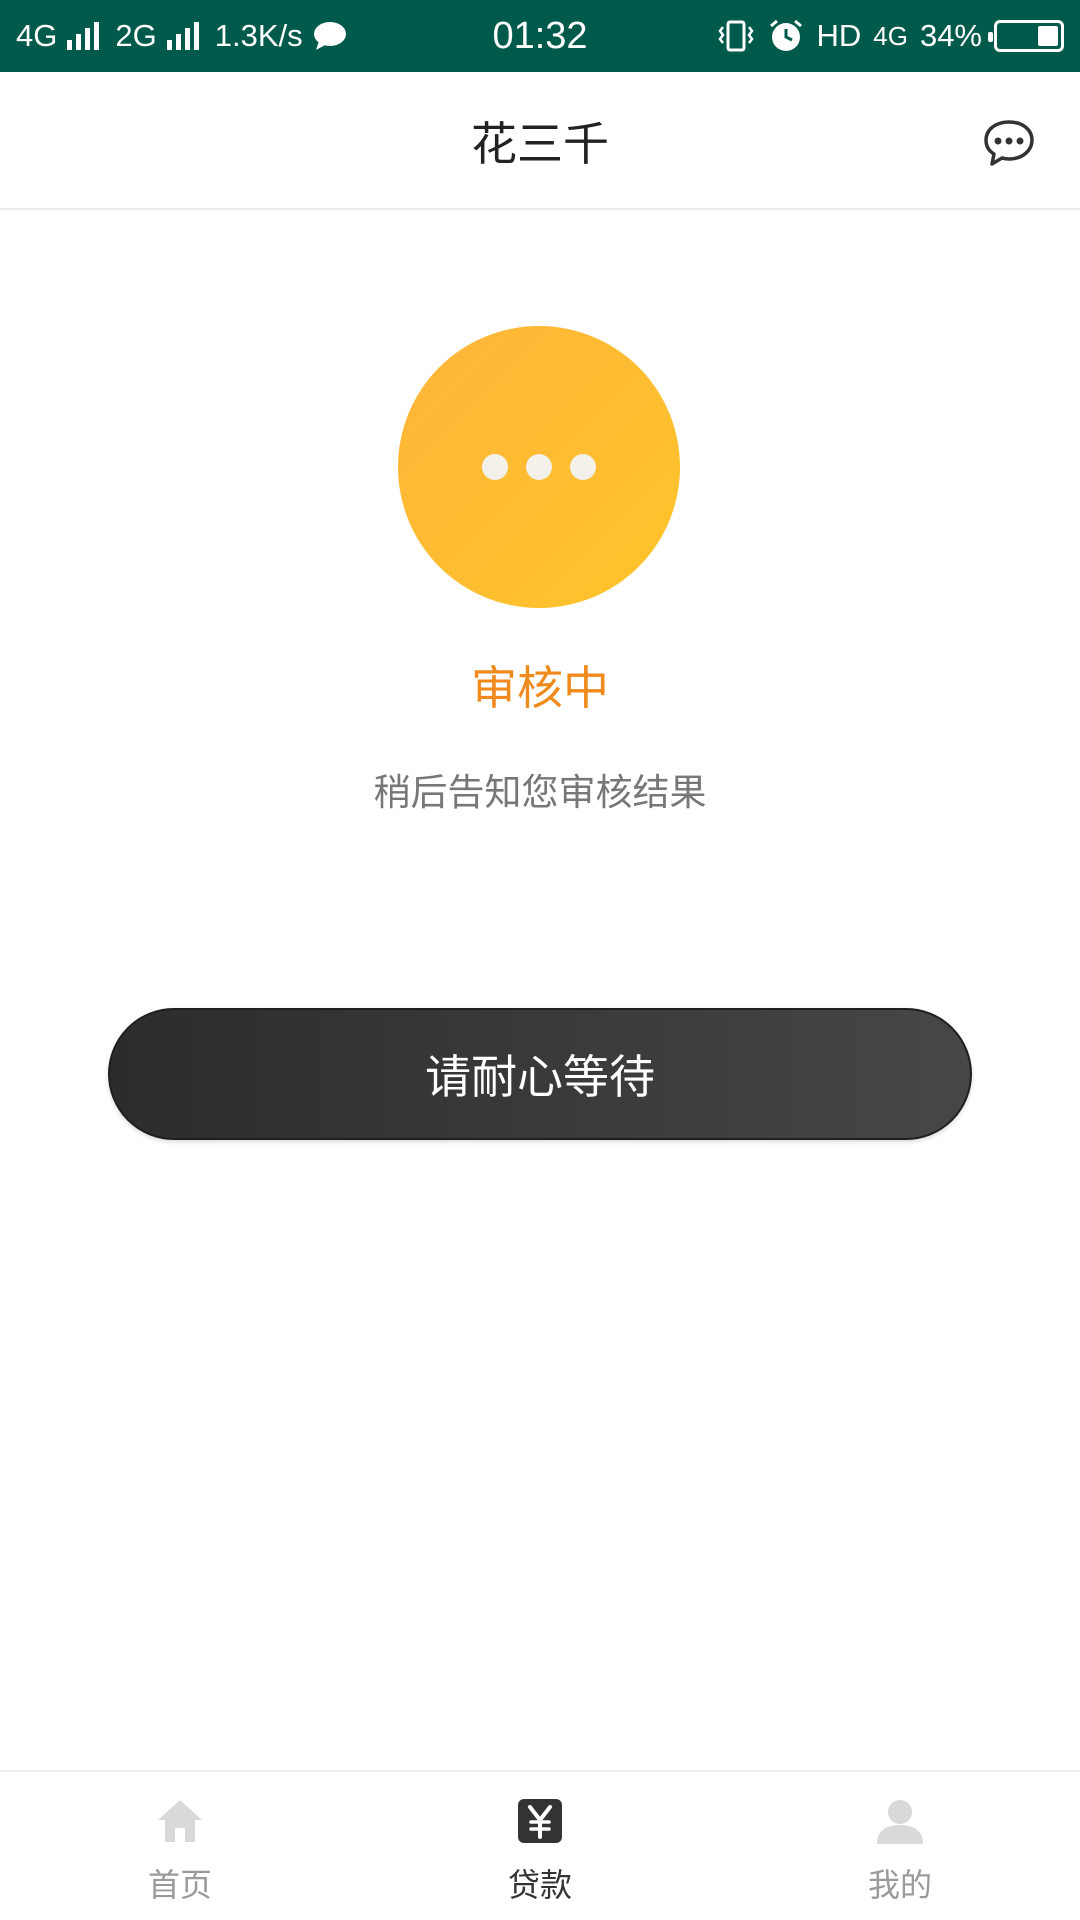 The height and width of the screenshot is (1920, 1080). Describe the element at coordinates (900, 1822) in the screenshot. I see `user-icon` at that location.